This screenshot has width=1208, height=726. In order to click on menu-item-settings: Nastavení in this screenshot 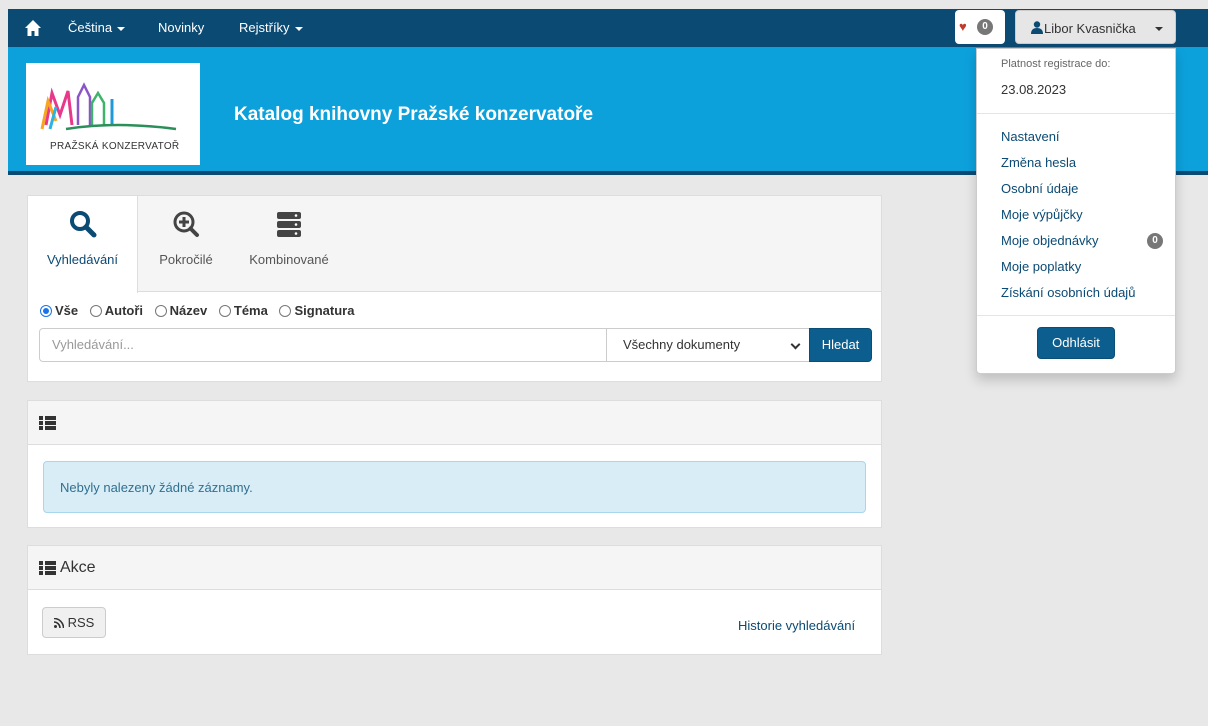, I will do `click(1030, 136)`.